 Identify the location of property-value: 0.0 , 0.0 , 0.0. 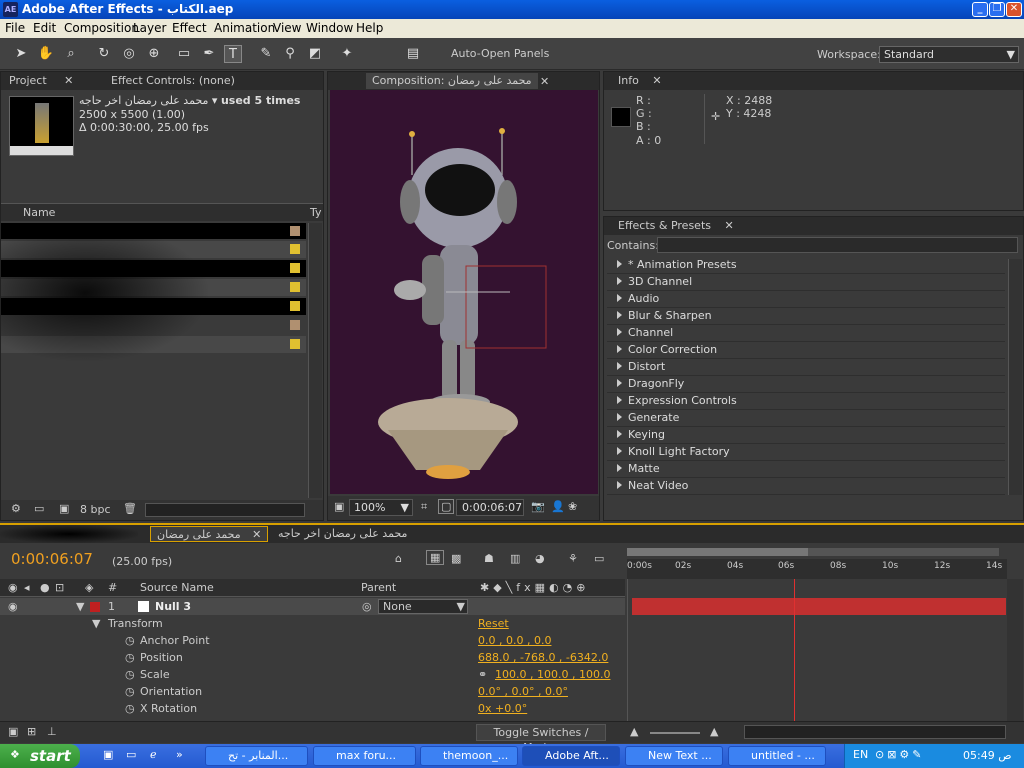
(514, 640).